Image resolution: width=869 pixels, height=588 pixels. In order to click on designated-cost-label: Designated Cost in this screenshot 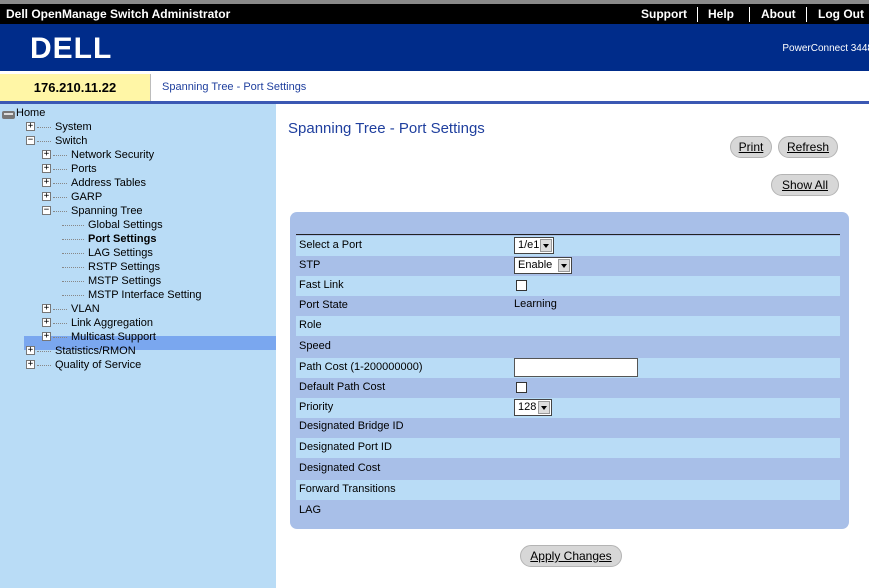, I will do `click(340, 468)`.